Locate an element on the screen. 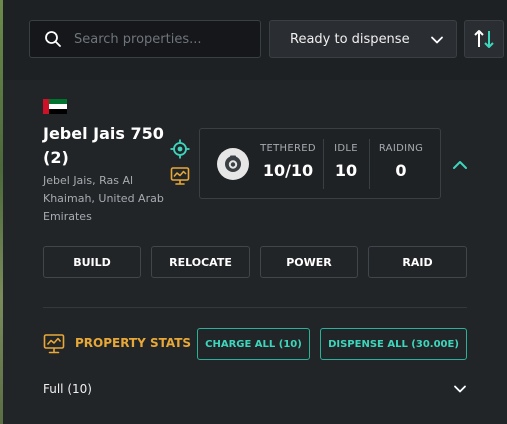  sort-arrows-icon is located at coordinates (484, 39).